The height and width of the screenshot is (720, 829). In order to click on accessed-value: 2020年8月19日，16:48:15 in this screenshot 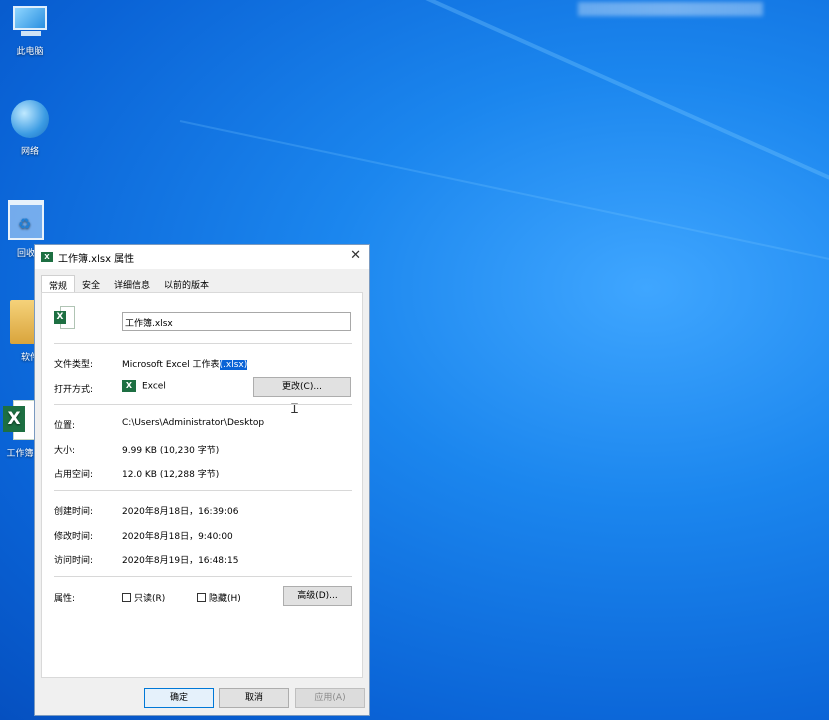, I will do `click(180, 561)`.